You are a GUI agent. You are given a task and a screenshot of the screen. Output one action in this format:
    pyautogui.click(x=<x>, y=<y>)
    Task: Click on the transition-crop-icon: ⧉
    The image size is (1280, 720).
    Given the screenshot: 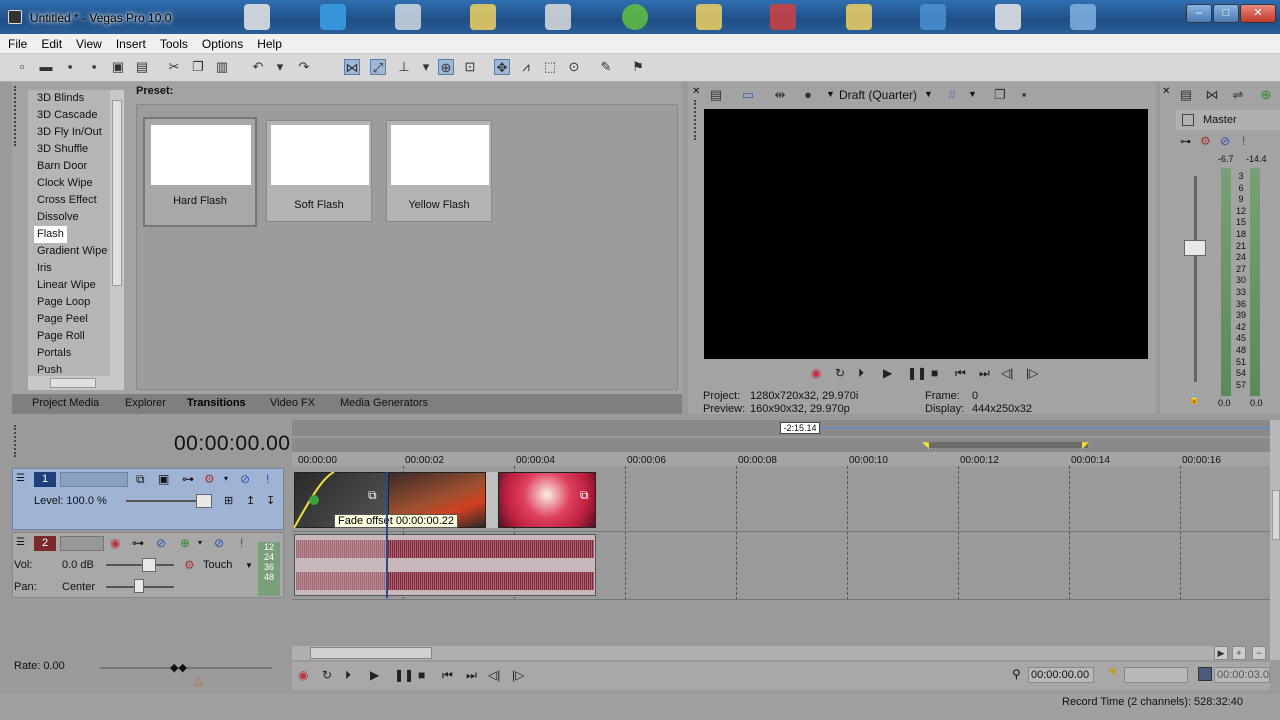 What is the action you would take?
    pyautogui.click(x=372, y=495)
    